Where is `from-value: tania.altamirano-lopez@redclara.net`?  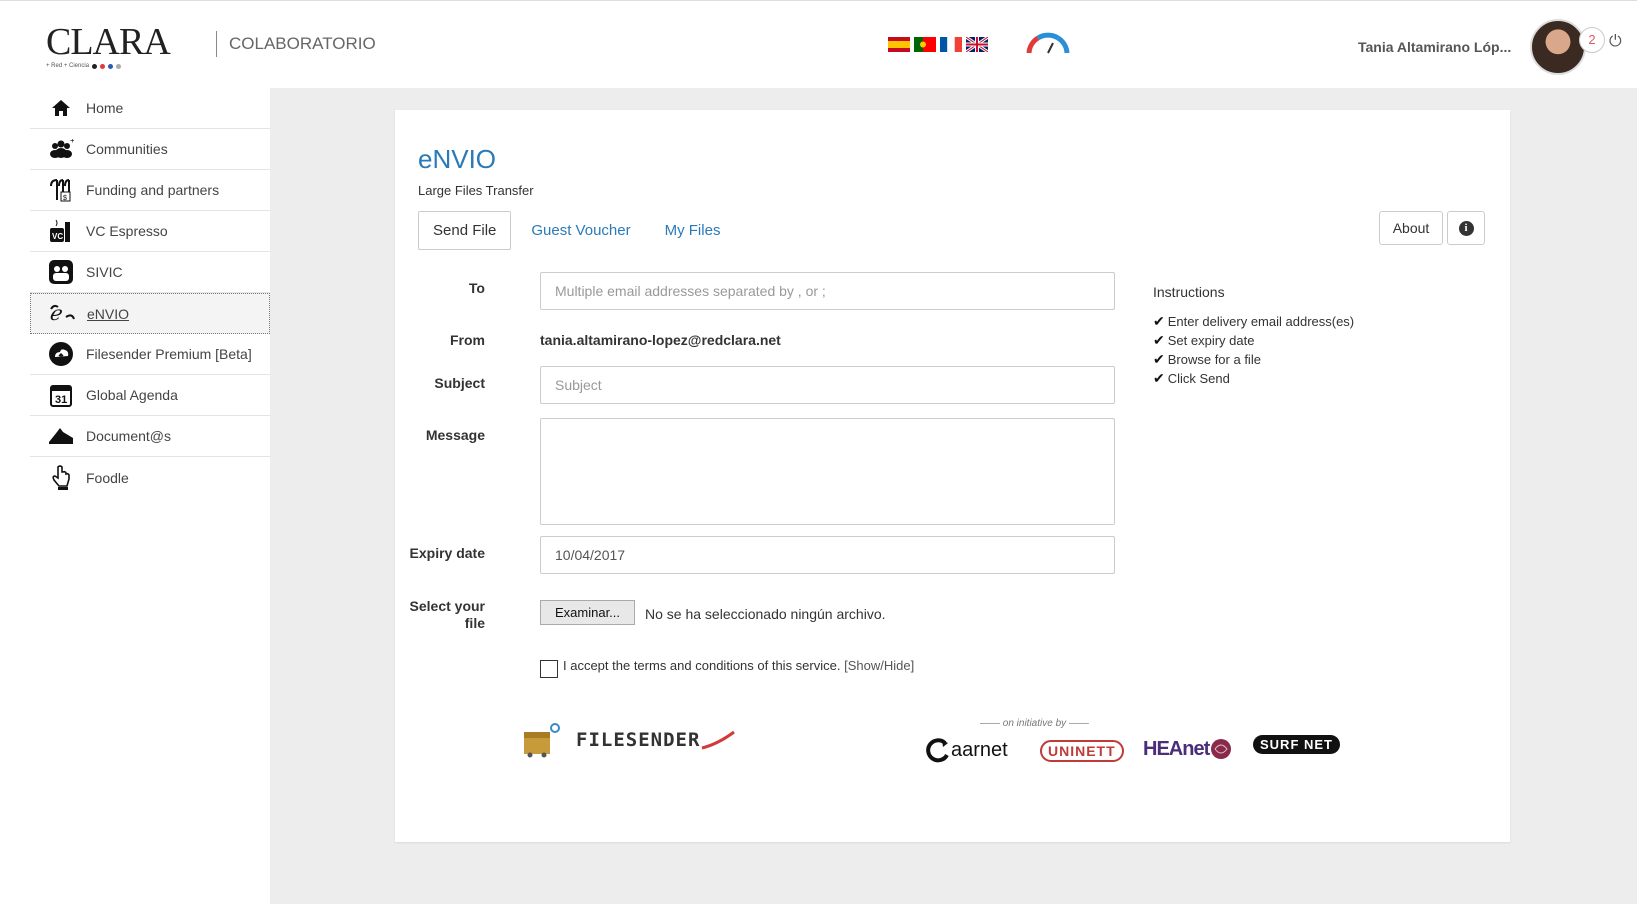 from-value: tania.altamirano-lopez@redclara.net is located at coordinates (660, 340).